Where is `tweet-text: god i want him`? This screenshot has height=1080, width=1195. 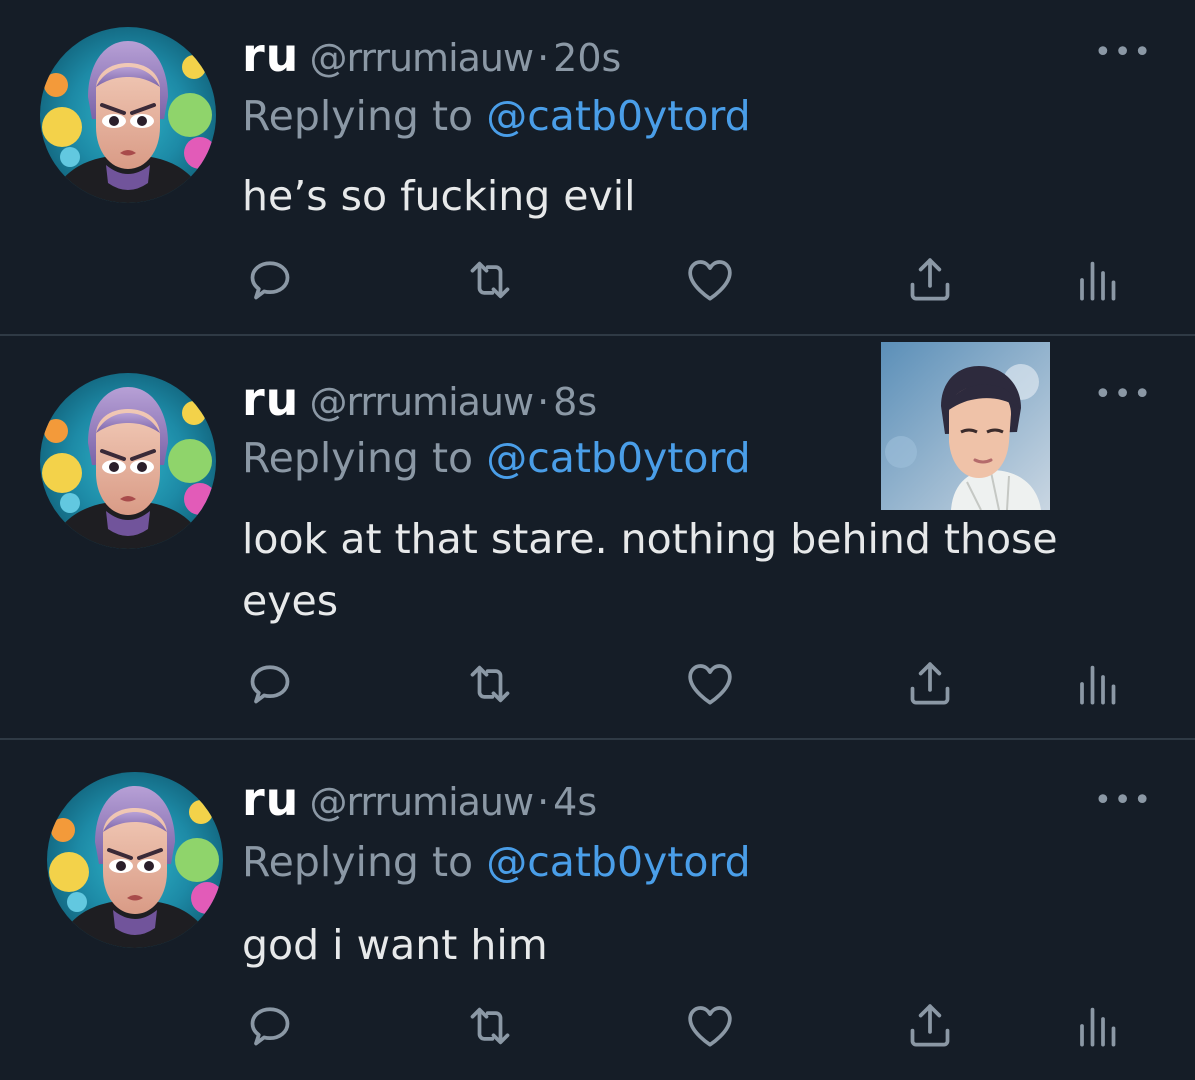 tweet-text: god i want him is located at coordinates (395, 945).